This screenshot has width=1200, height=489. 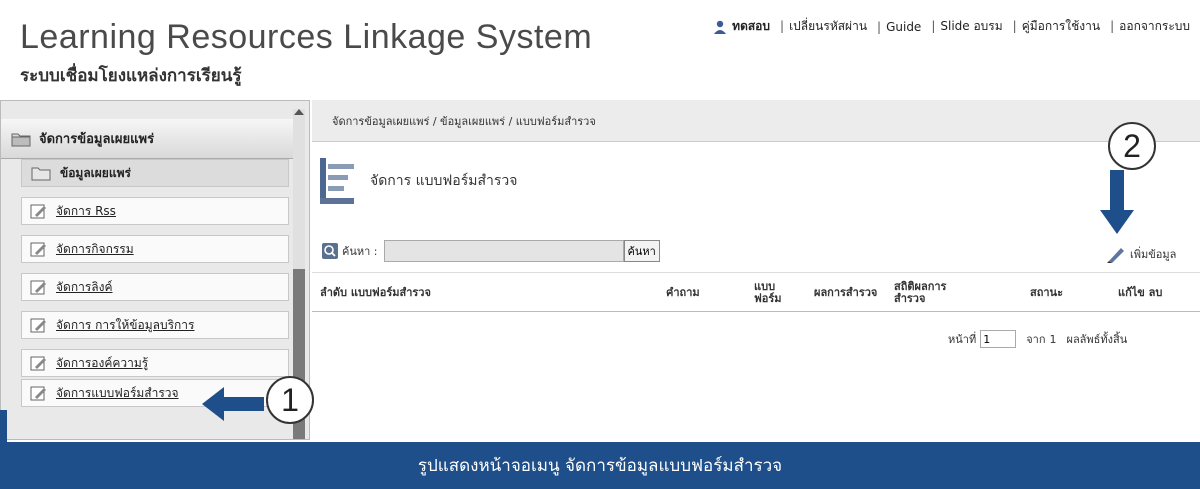 What do you see at coordinates (966, 26) in the screenshot?
I see `training-slide-link: Slide อบรม` at bounding box center [966, 26].